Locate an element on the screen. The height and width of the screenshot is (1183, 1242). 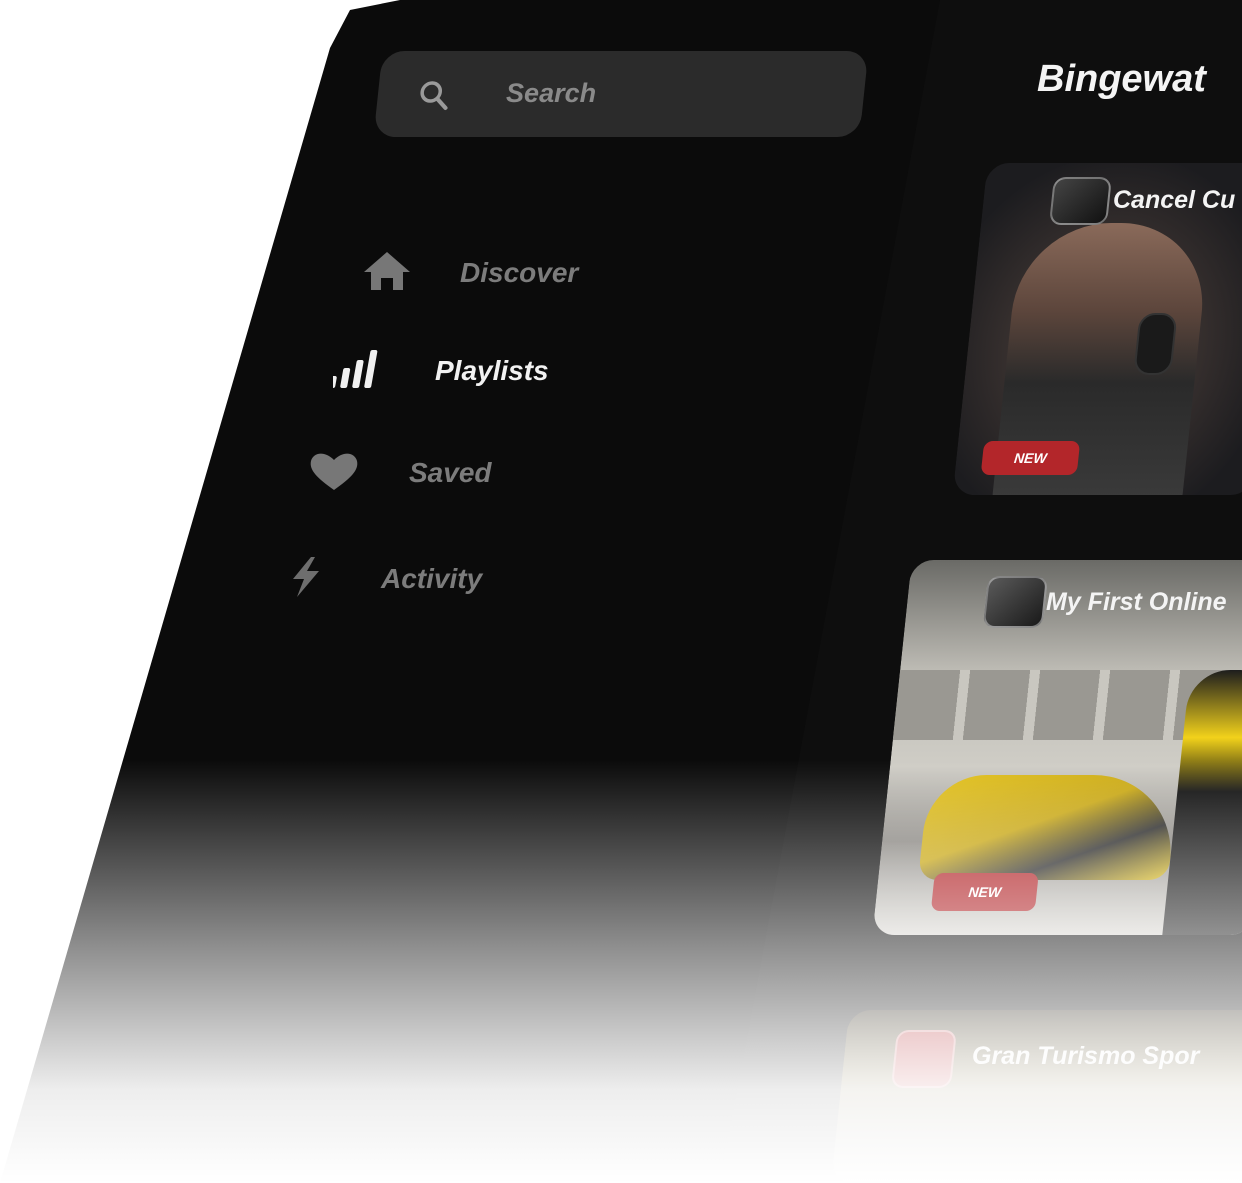
bars-icon is located at coordinates (381, 371).